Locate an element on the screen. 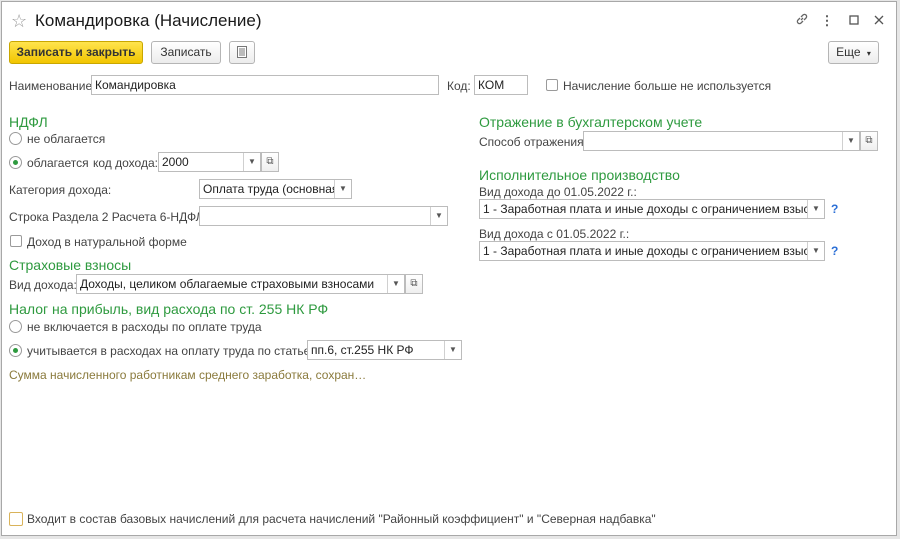 The image size is (900, 539). income-category-field: Оплата труда (основная н ▼ is located at coordinates (275, 189).